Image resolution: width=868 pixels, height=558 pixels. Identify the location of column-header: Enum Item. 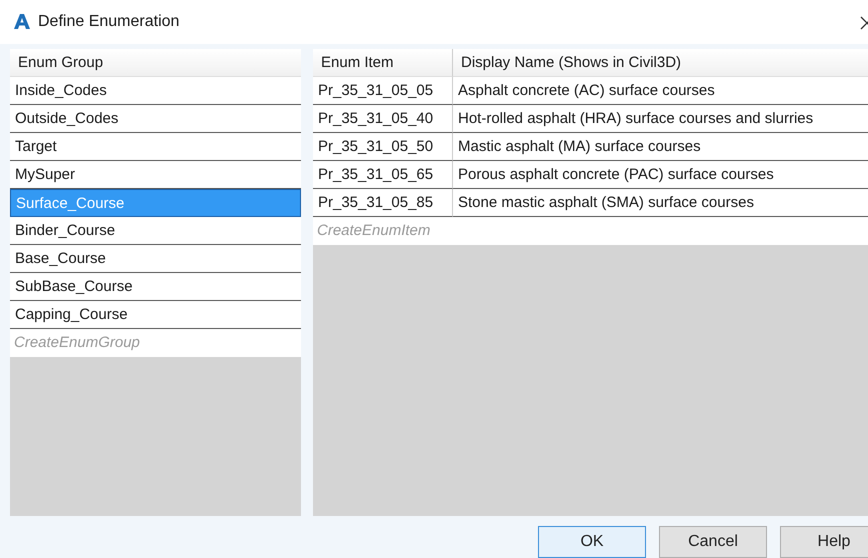
(383, 63).